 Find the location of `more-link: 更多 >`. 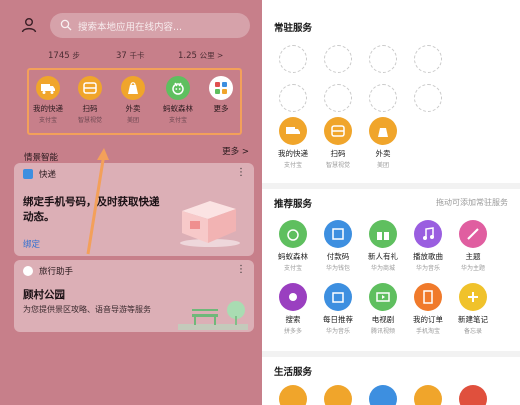

more-link: 更多 > is located at coordinates (235, 151).